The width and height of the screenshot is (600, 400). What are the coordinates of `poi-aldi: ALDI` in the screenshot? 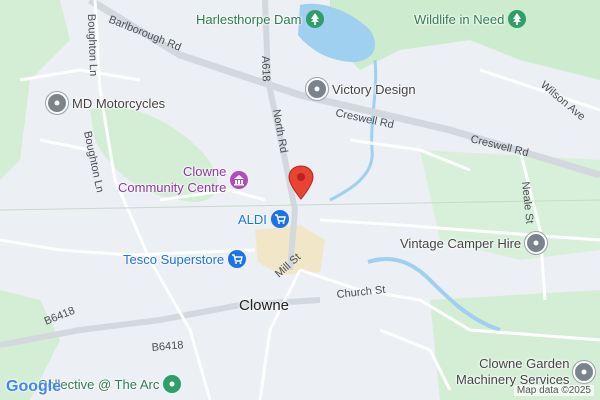 It's located at (263, 219).